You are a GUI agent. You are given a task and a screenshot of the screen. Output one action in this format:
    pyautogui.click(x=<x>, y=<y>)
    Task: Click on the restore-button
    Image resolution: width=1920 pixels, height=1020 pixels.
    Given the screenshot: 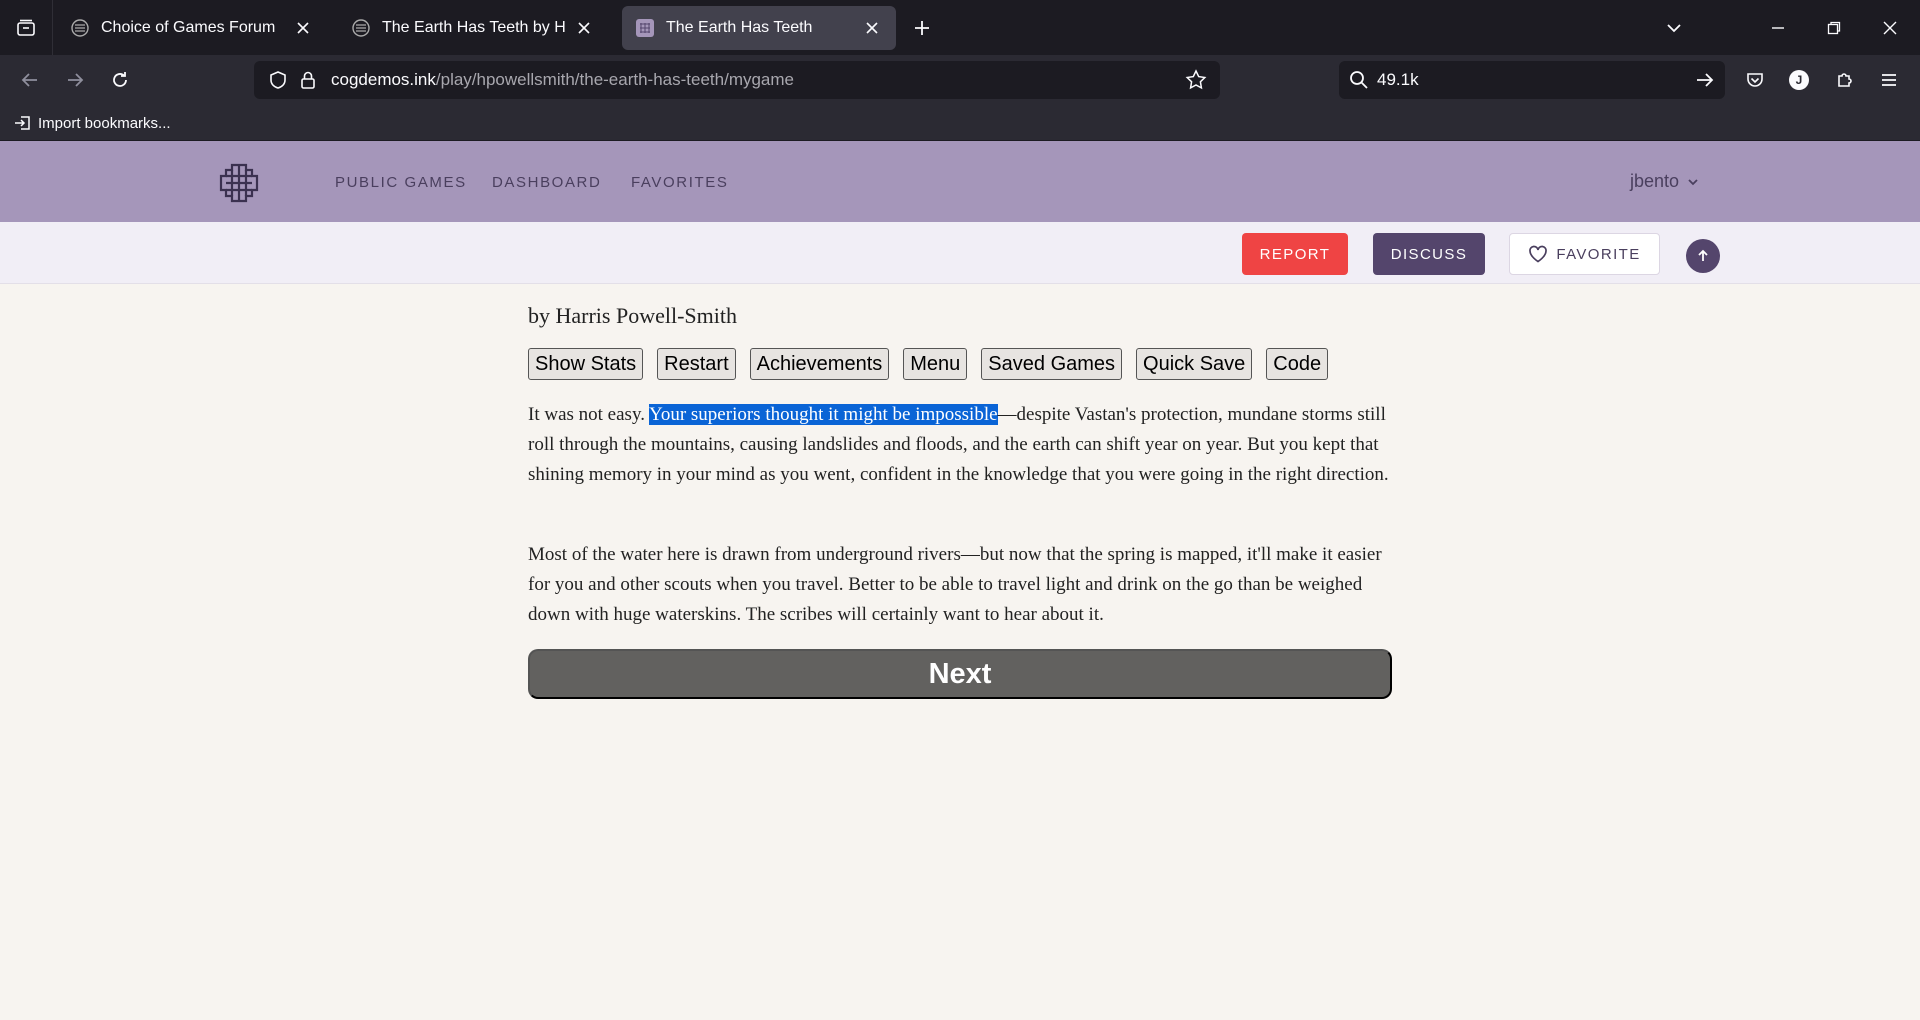 What is the action you would take?
    pyautogui.click(x=1834, y=28)
    